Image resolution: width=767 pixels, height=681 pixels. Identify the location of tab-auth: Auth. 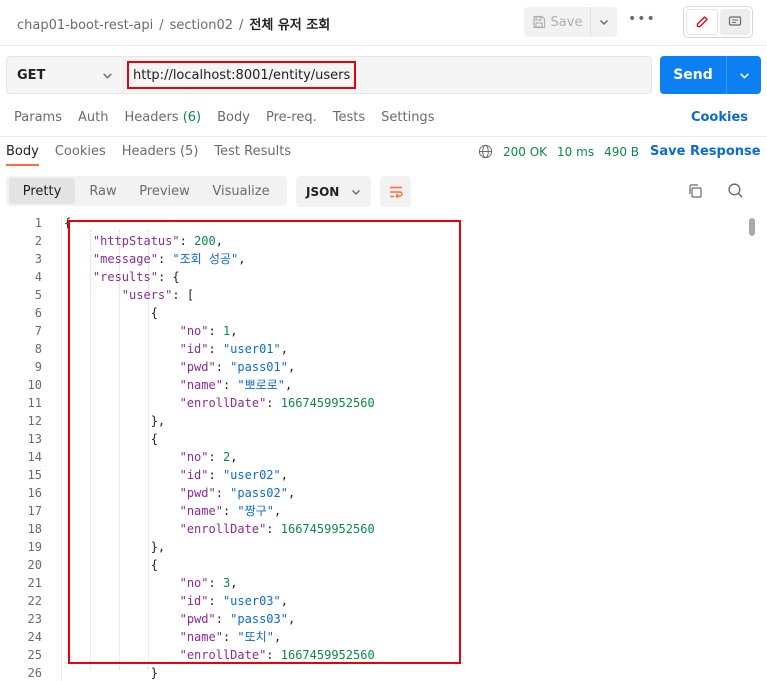
(93, 117).